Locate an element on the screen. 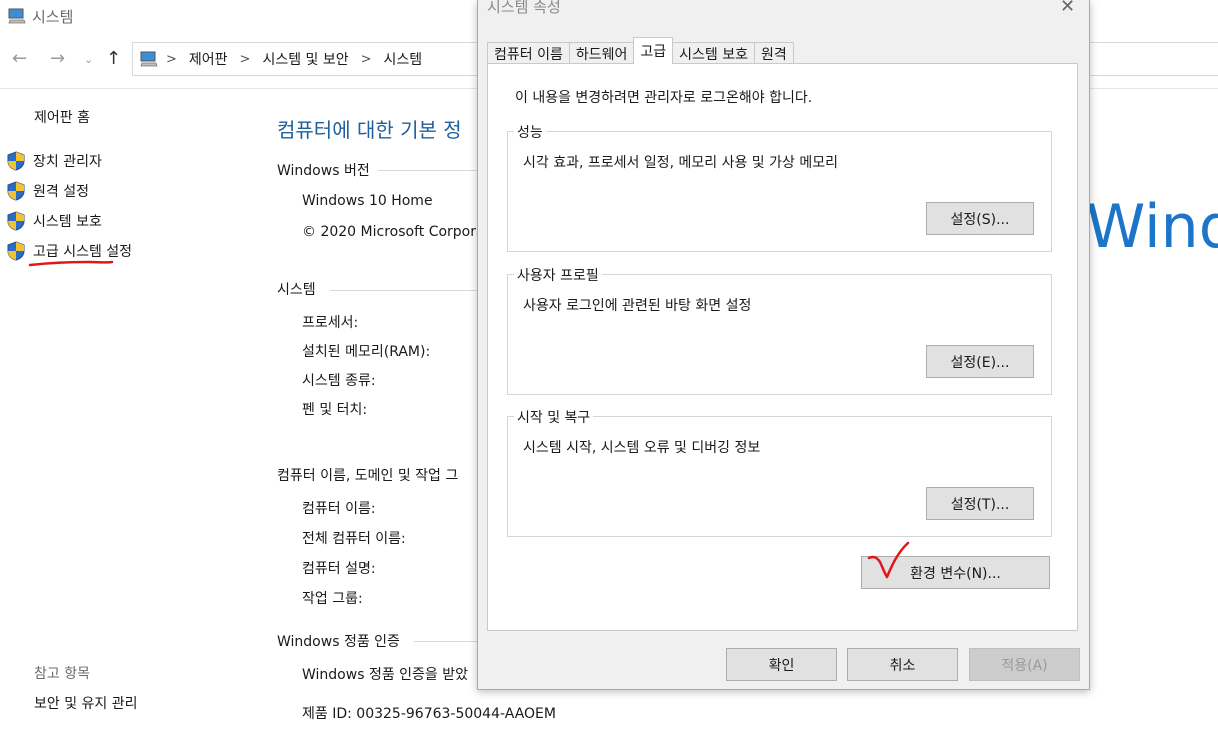  group-title: 시작 및 복구 is located at coordinates (554, 417).